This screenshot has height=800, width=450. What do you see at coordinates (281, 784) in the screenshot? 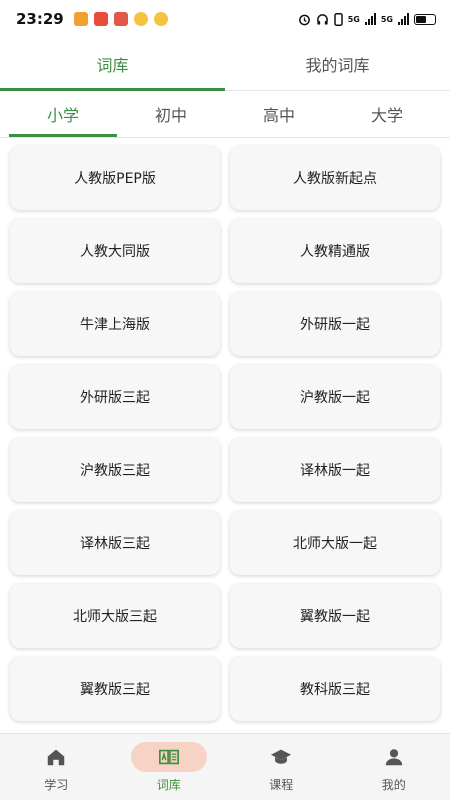
I see `nav-label-courses: 课程` at bounding box center [281, 784].